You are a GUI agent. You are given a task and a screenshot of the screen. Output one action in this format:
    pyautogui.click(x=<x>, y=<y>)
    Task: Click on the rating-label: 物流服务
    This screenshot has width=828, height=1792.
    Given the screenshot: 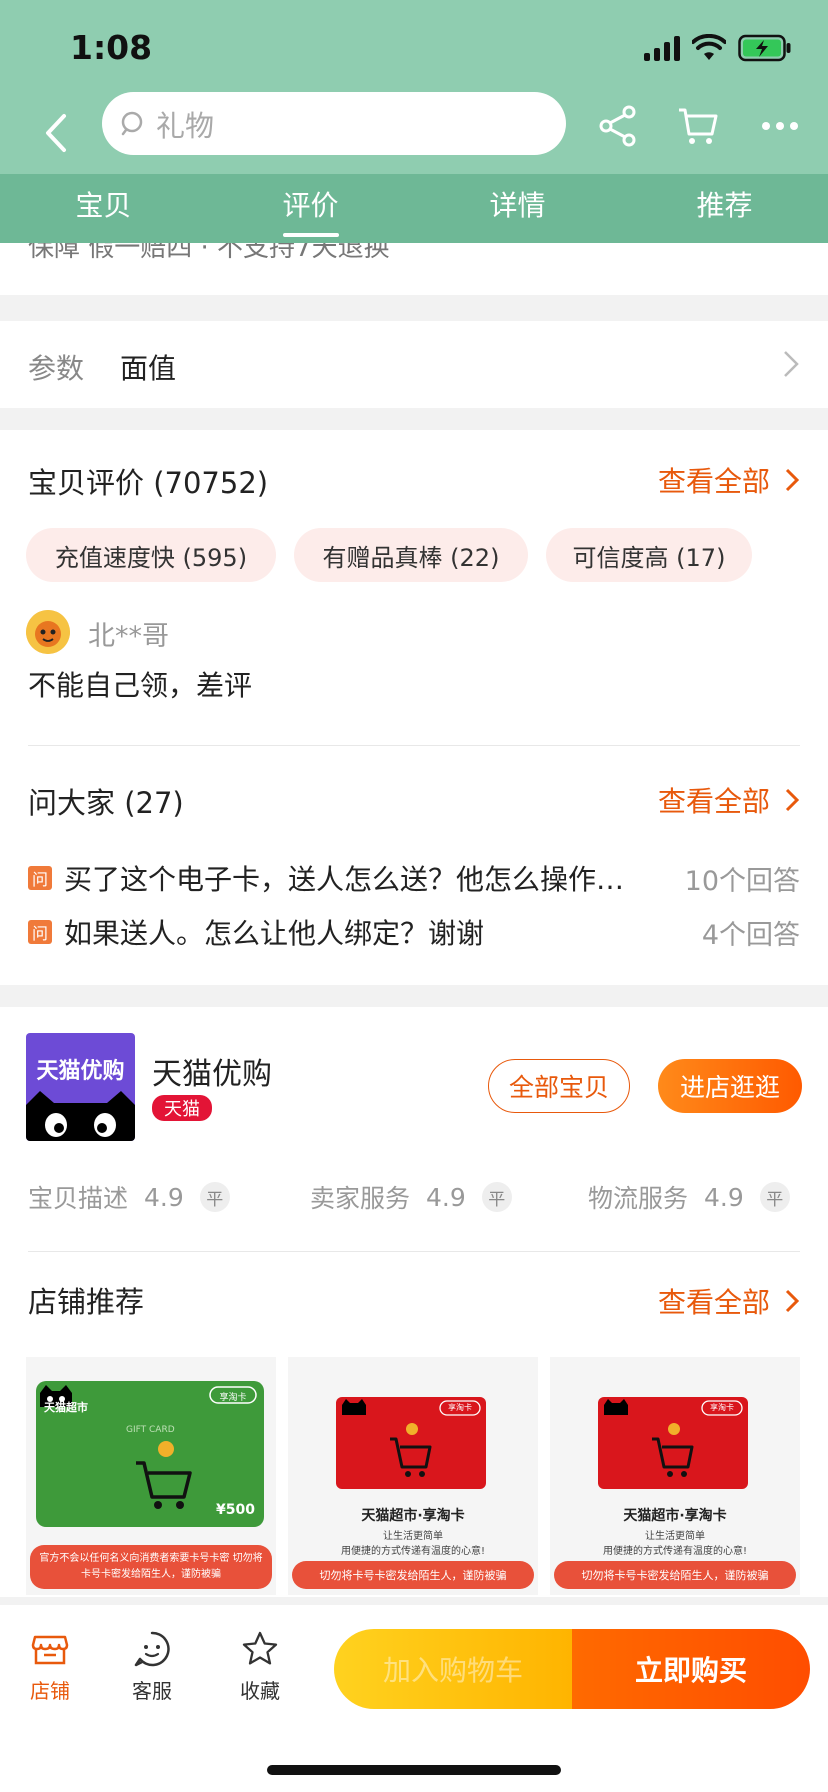 What is the action you would take?
    pyautogui.click(x=638, y=1198)
    